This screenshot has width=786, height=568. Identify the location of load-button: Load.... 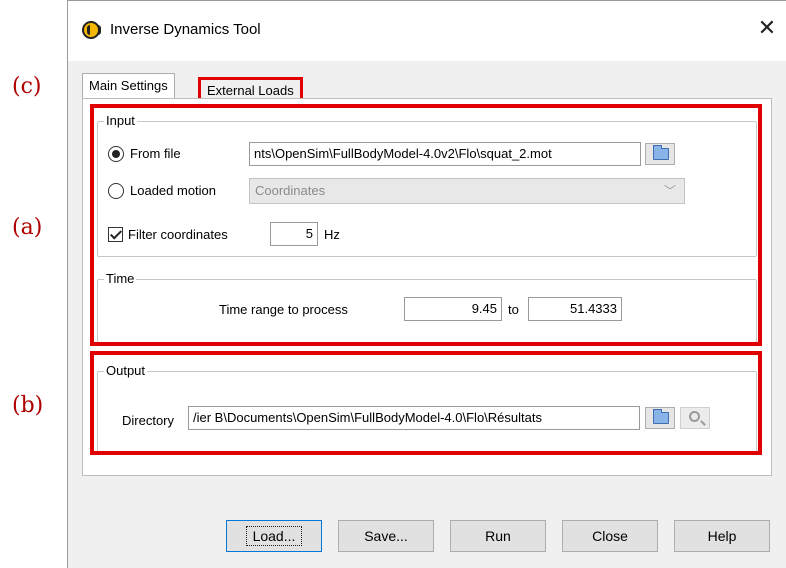
(274, 536).